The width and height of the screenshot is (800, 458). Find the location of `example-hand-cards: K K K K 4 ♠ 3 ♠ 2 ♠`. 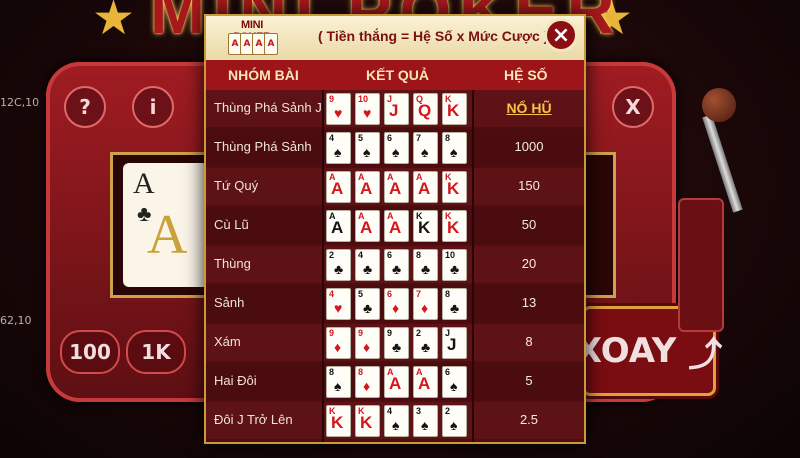

example-hand-cards: K K K K 4 ♠ 3 ♠ 2 ♠ is located at coordinates (399, 421).